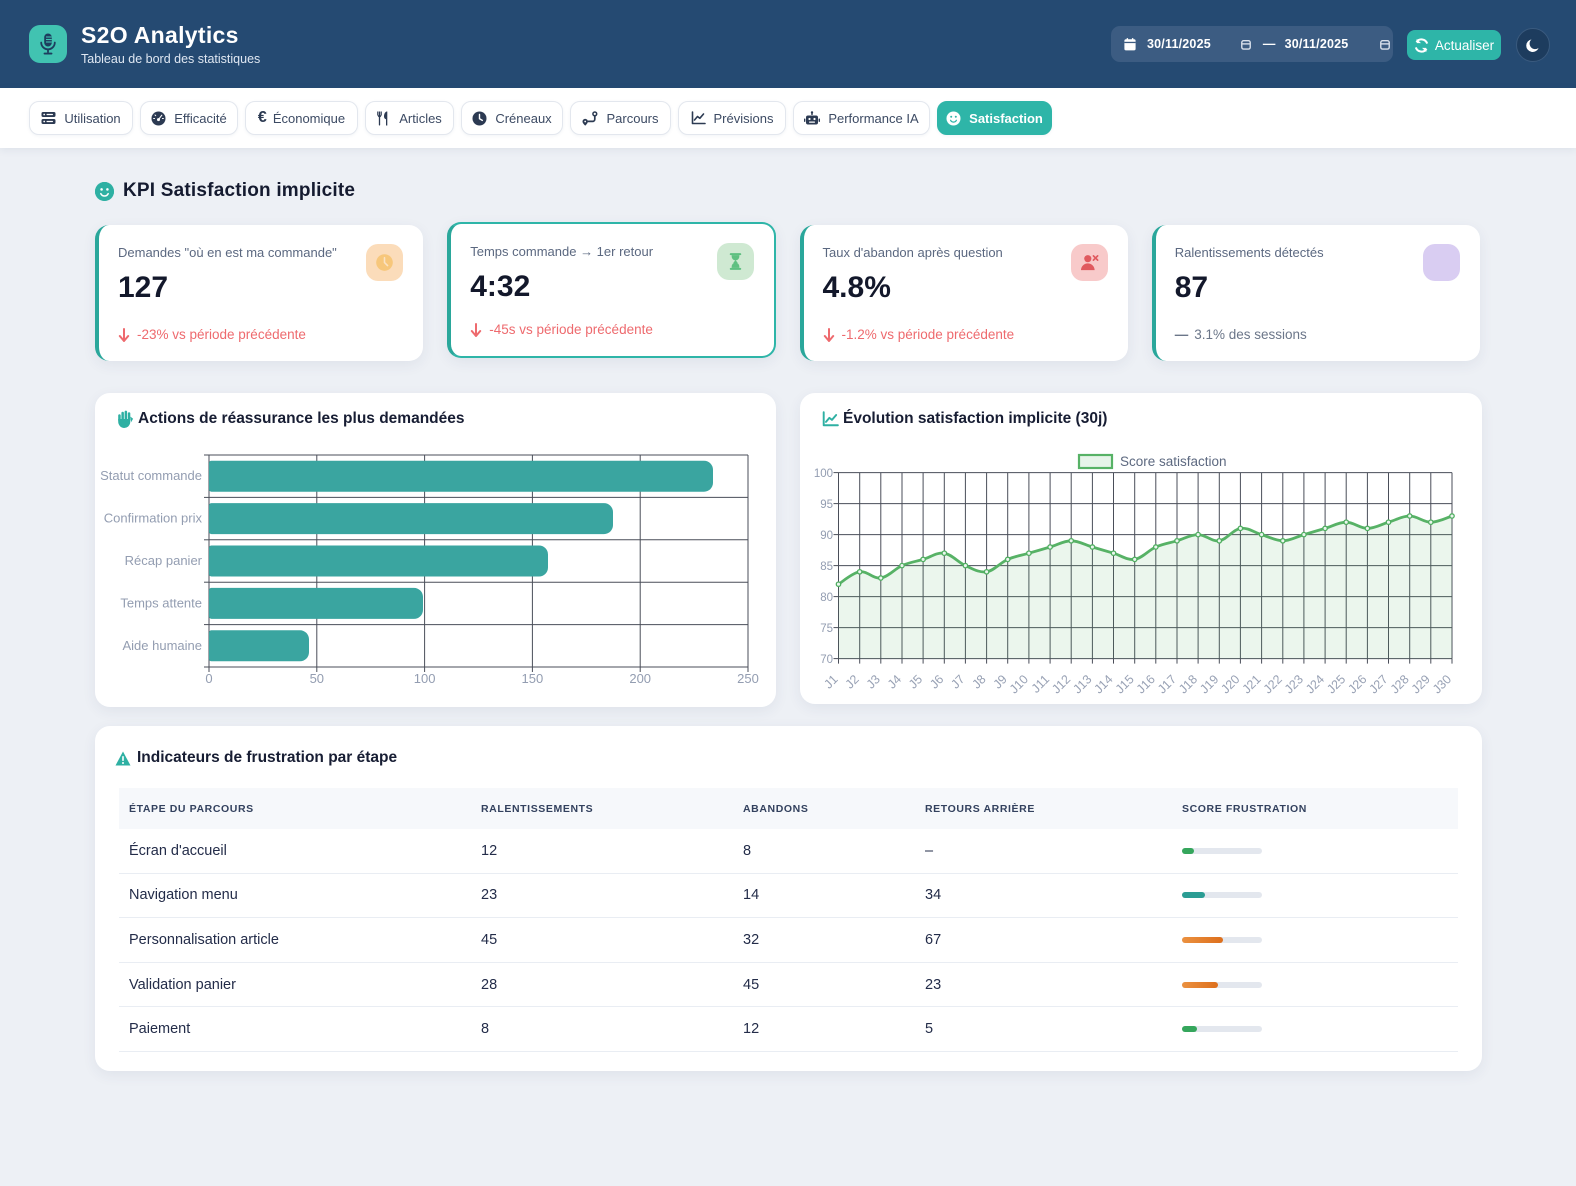 The image size is (1576, 1186). Describe the element at coordinates (1000, 681) in the screenshot. I see `svg-text: J9` at that location.